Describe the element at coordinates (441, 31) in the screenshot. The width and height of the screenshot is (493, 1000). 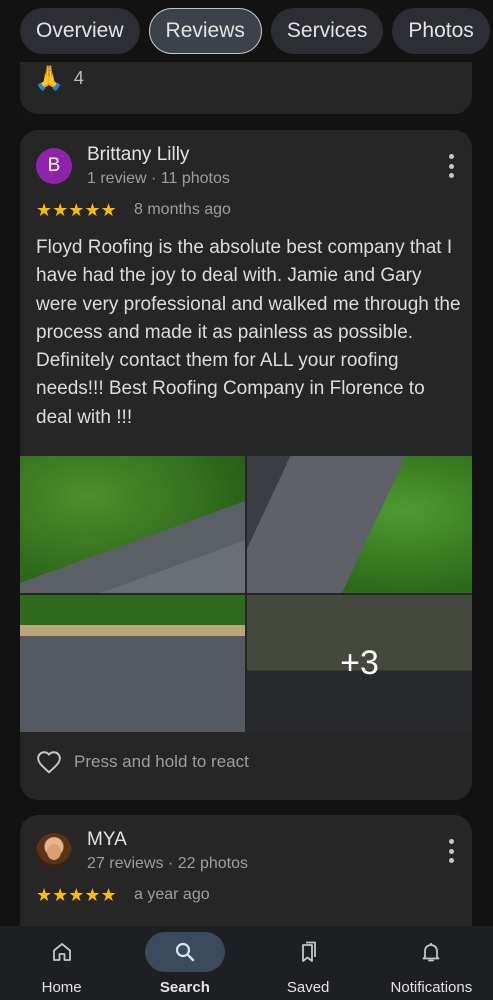
I see `tab-photos: Photos` at that location.